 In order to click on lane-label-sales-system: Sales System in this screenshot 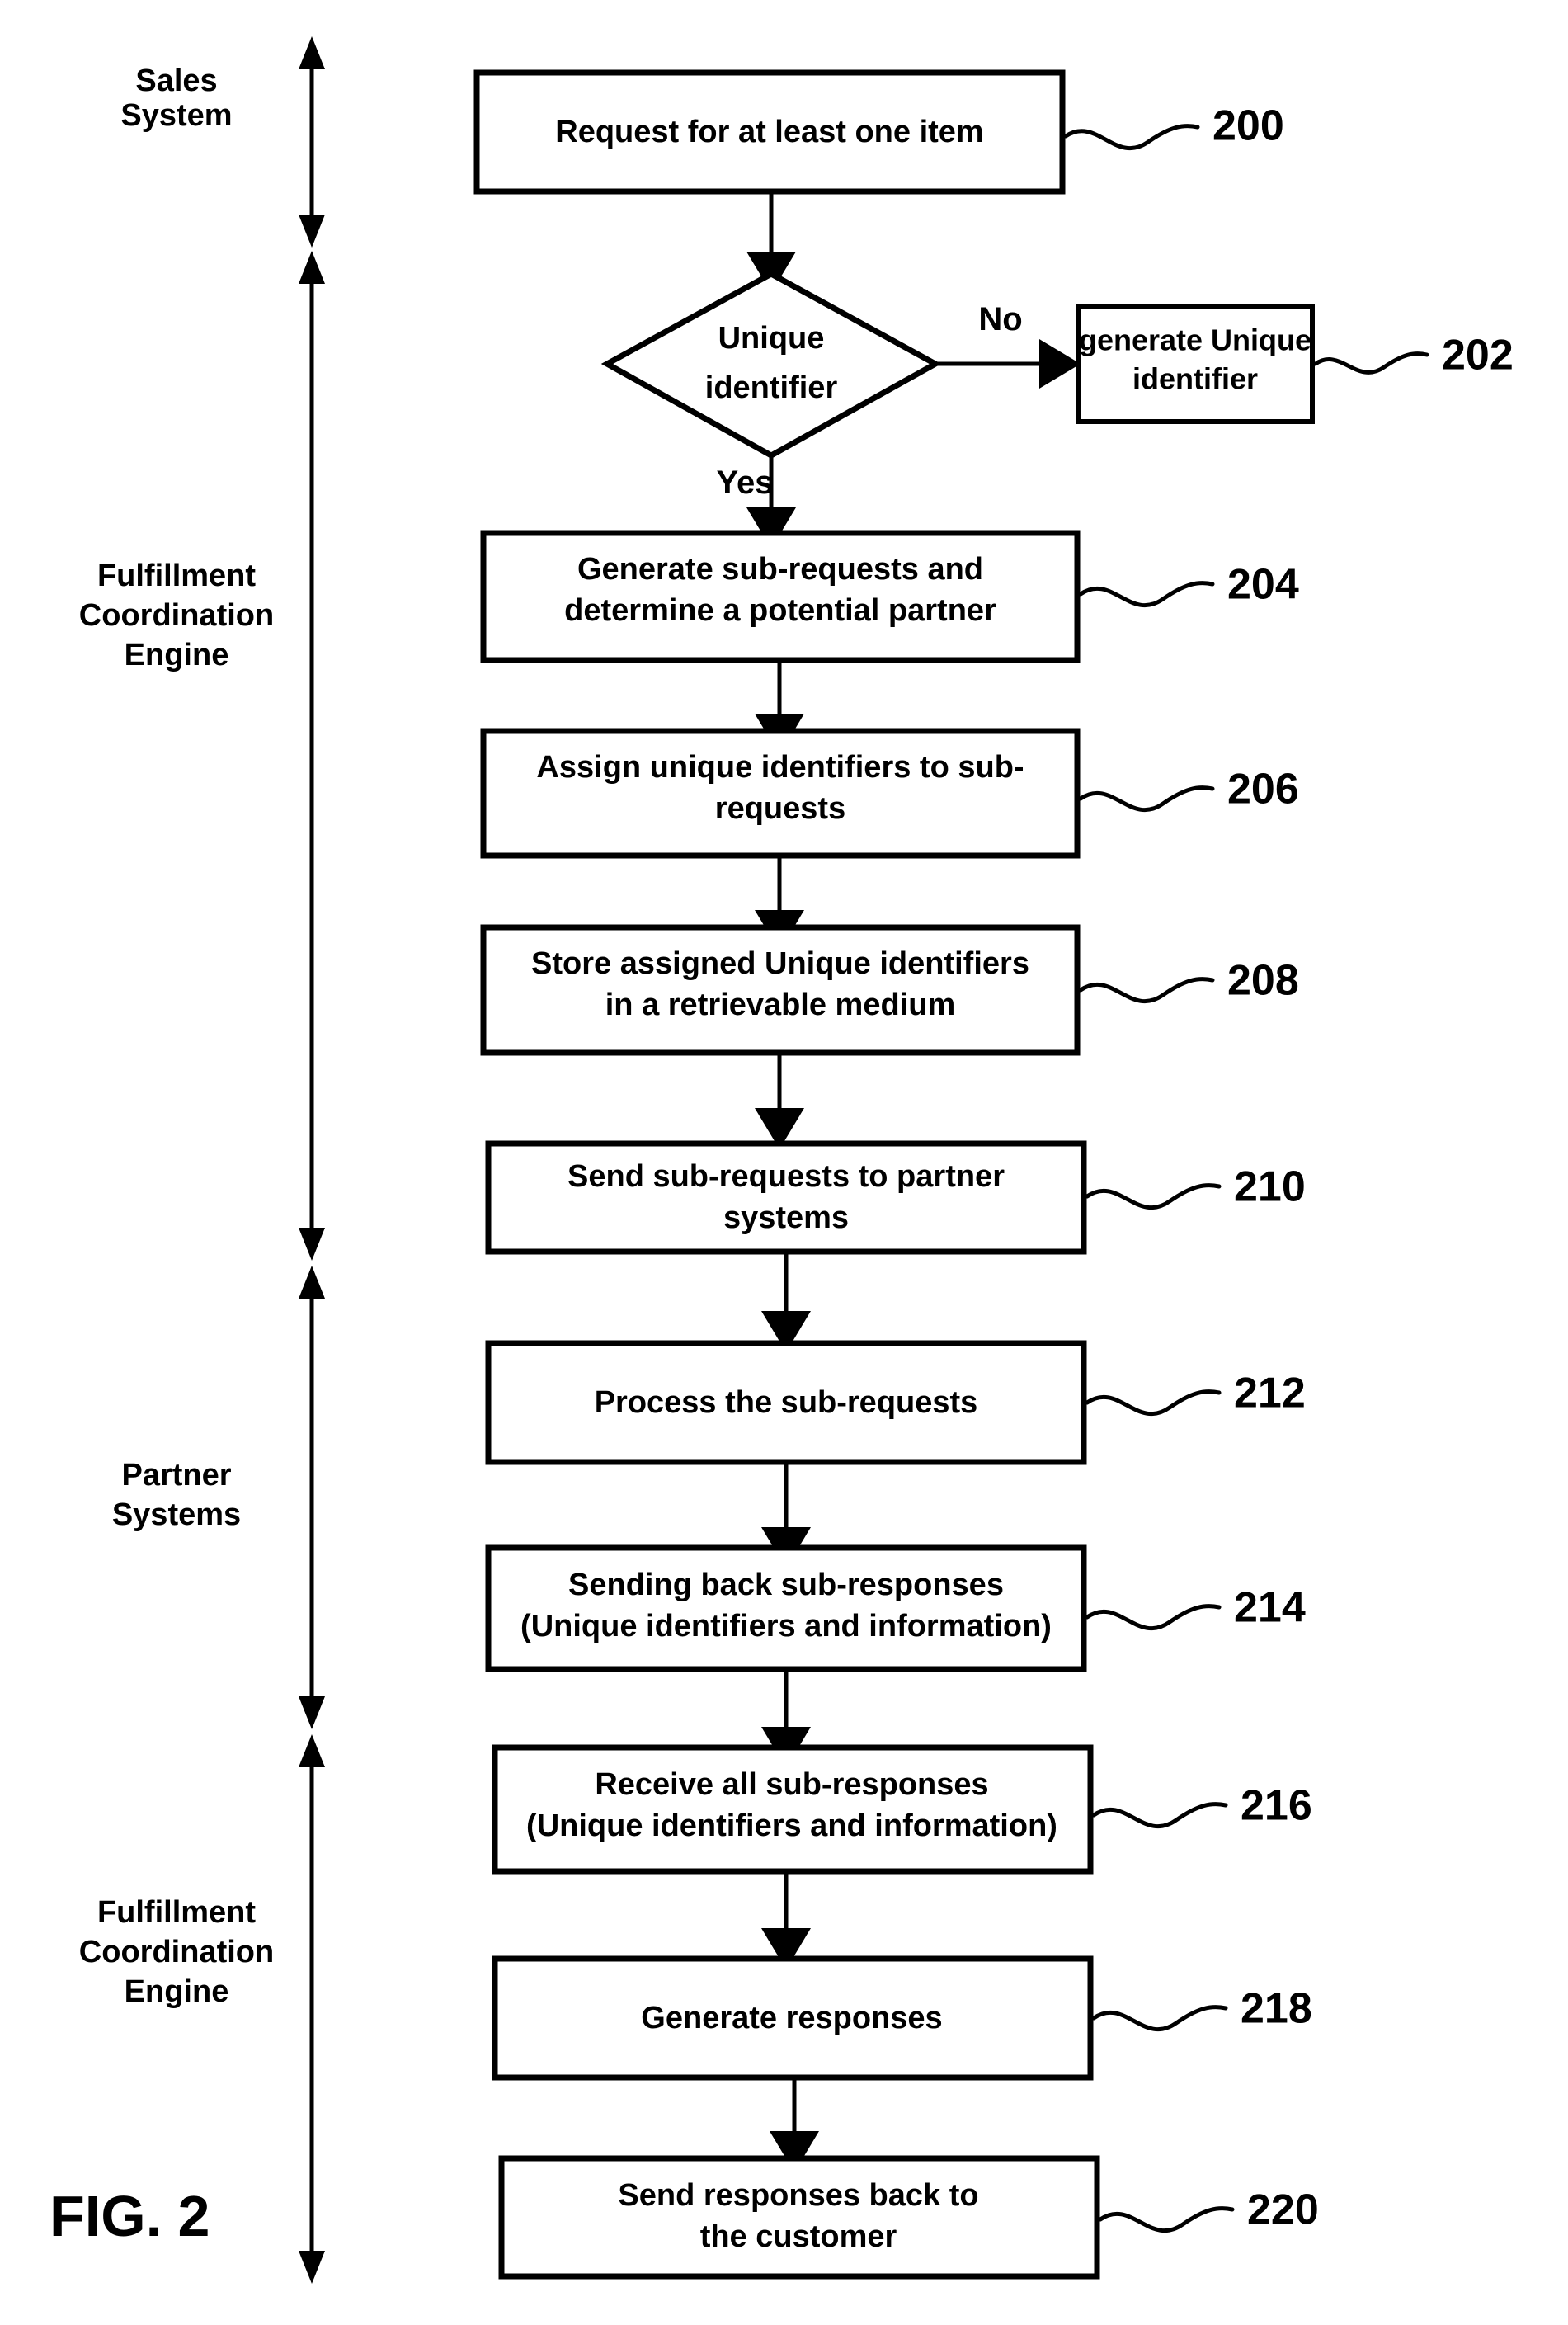, I will do `click(176, 99)`.